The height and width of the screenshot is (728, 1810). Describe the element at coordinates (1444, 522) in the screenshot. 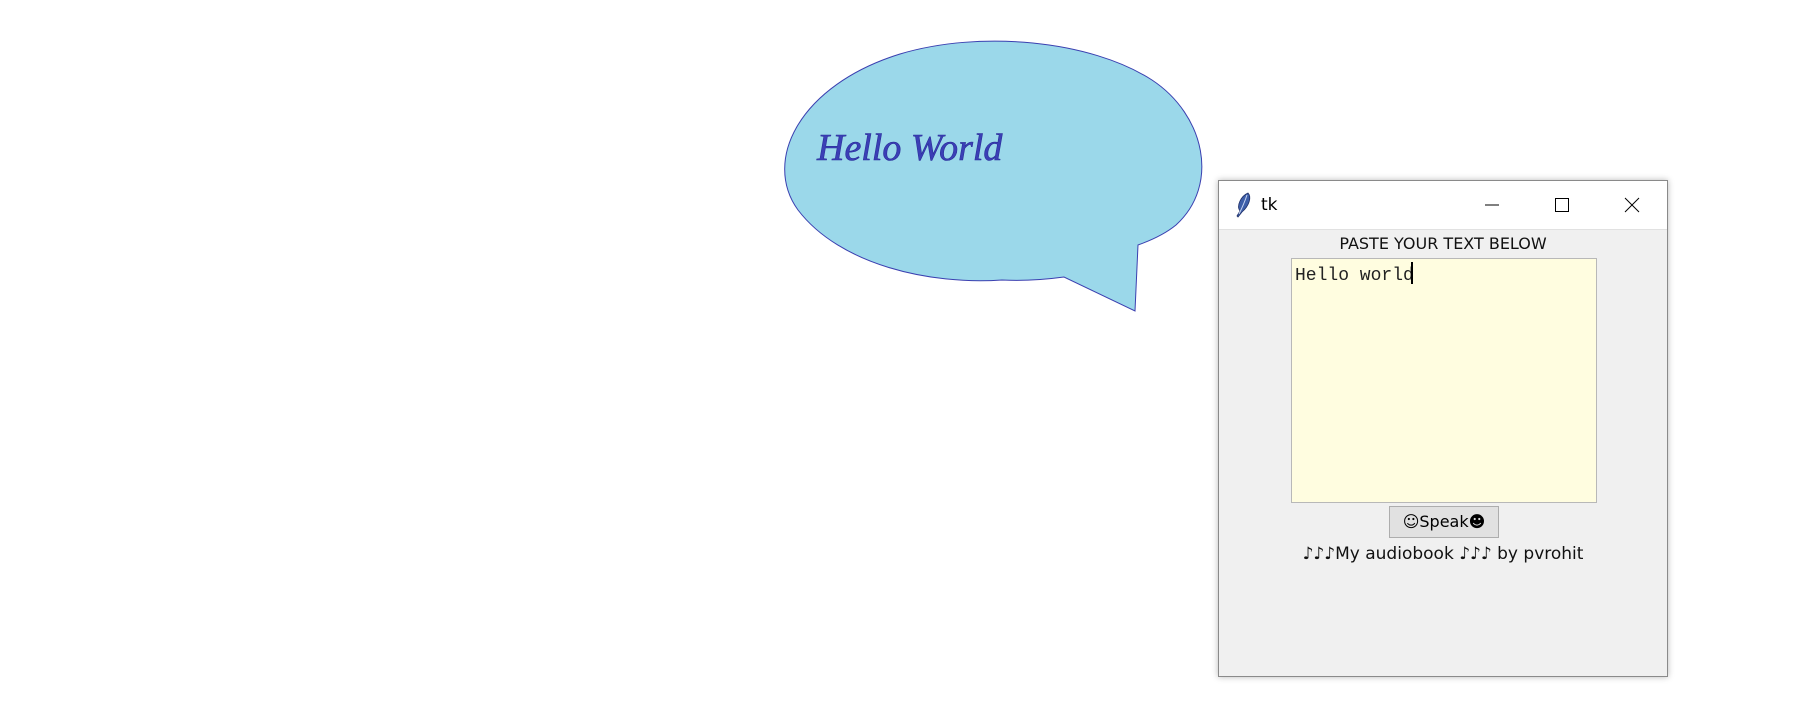

I see `speak-button: ☺Speak☻` at that location.